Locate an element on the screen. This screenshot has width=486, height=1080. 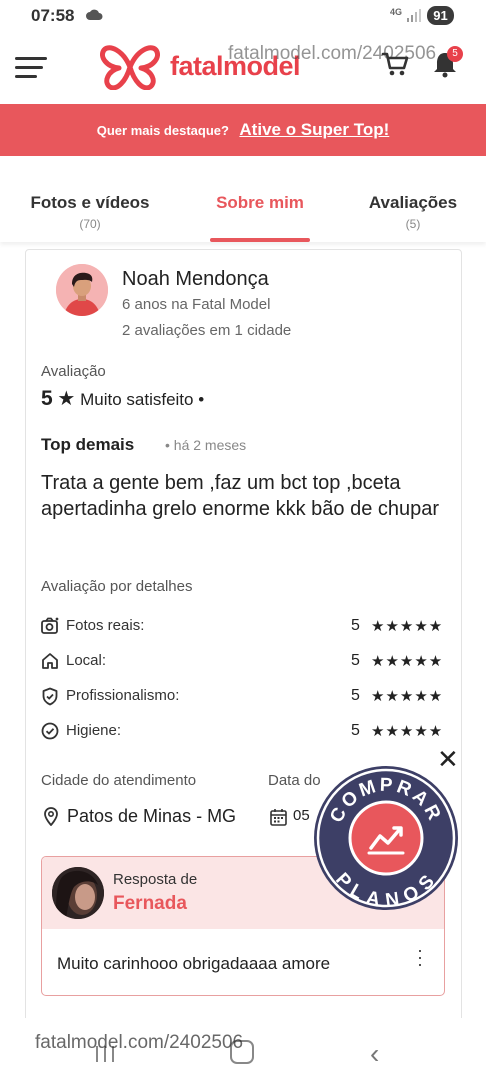
replier-avatar is located at coordinates (78, 893).